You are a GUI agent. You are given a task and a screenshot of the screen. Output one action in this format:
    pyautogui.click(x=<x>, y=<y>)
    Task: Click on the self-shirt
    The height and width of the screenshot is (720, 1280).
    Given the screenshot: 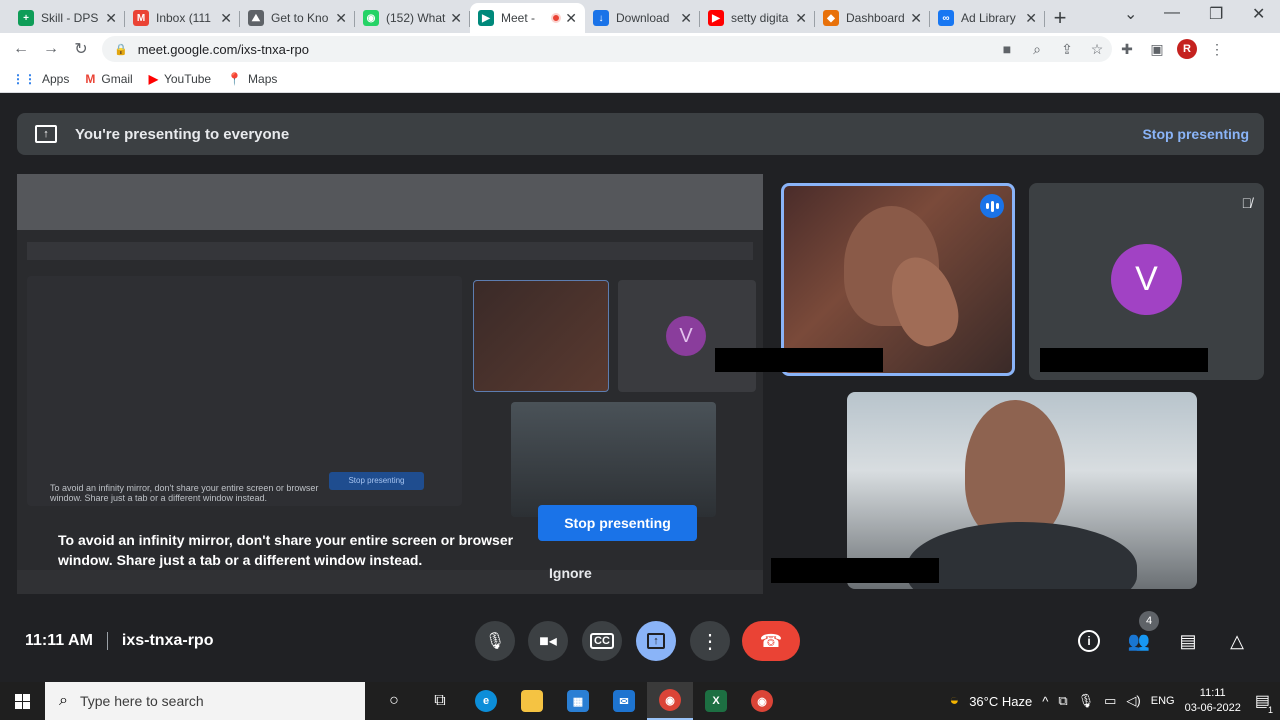 What is the action you would take?
    pyautogui.click(x=1022, y=555)
    